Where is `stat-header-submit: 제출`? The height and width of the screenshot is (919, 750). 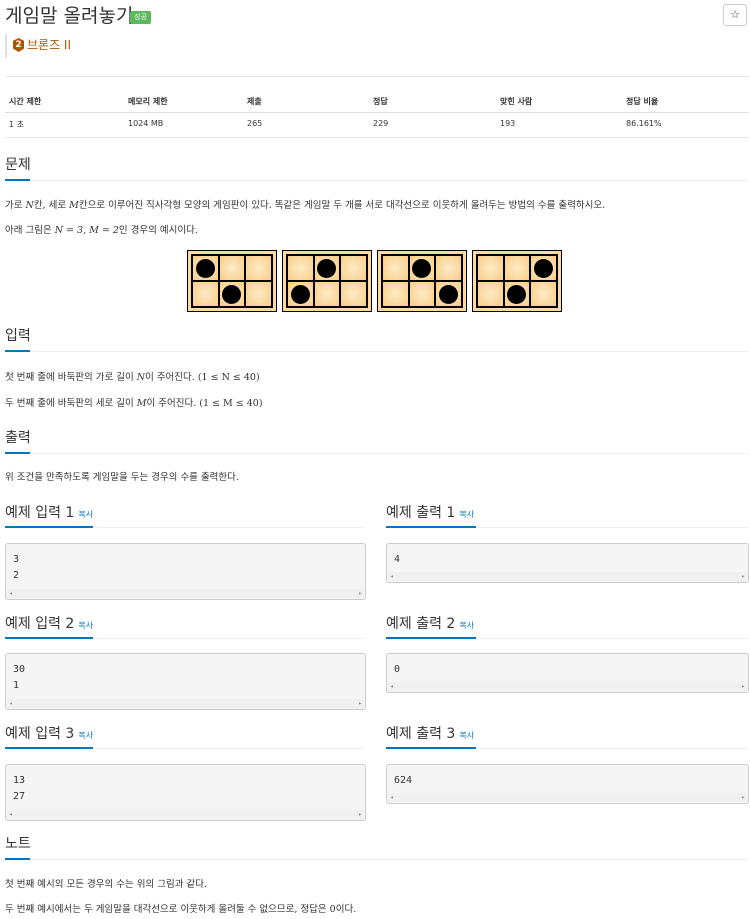 stat-header-submit: 제출 is located at coordinates (254, 101).